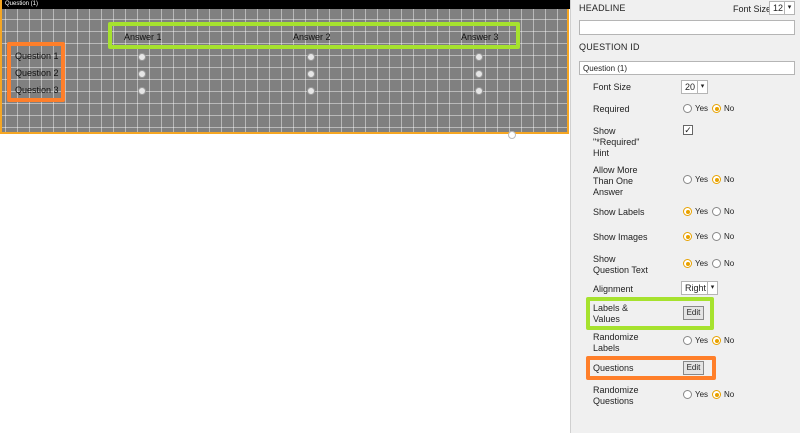 Image resolution: width=800 pixels, height=433 pixels. I want to click on question-id-label: QUESTION ID, so click(609, 47).